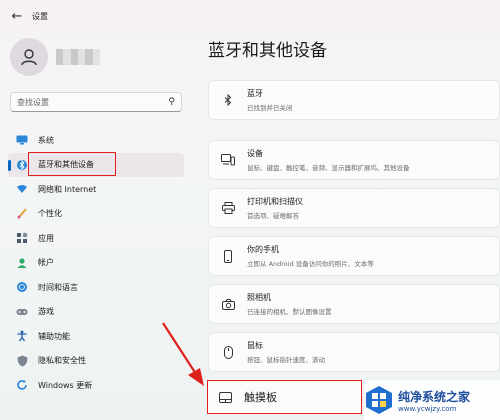 Image resolution: width=500 pixels, height=420 pixels. Describe the element at coordinates (310, 264) in the screenshot. I see `card-subtitle: 立即从 Android 设备访问你的照片、文本等` at that location.